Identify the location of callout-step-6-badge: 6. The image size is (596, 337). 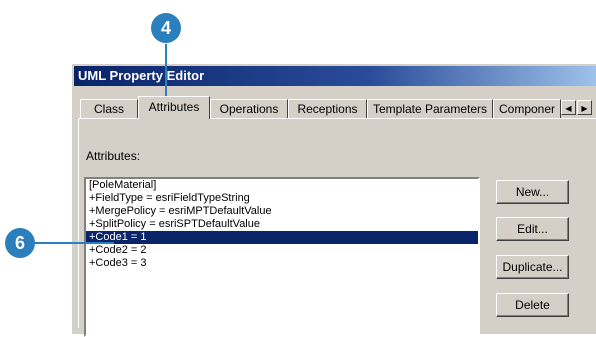
(20, 243).